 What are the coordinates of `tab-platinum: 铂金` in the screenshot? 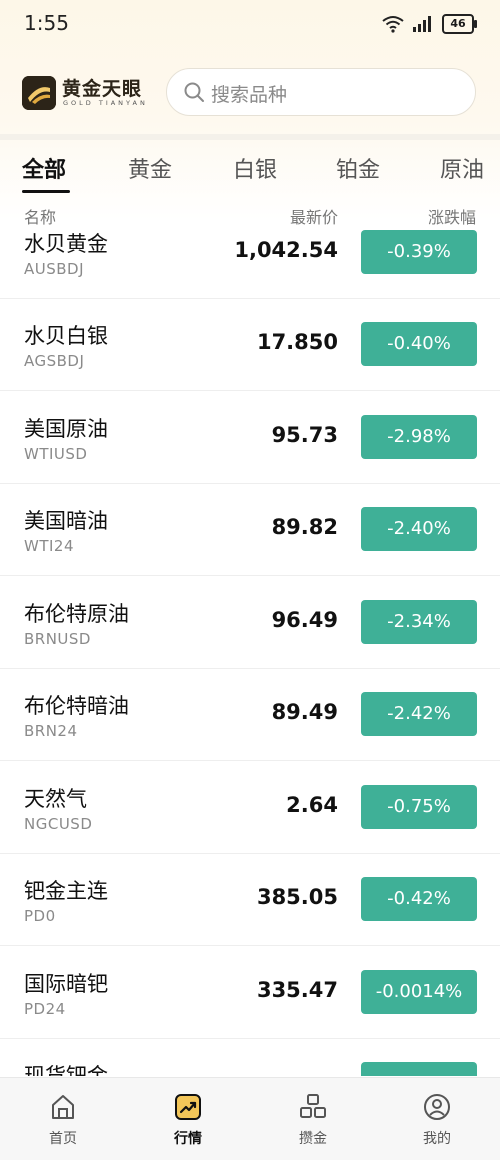 It's located at (358, 168).